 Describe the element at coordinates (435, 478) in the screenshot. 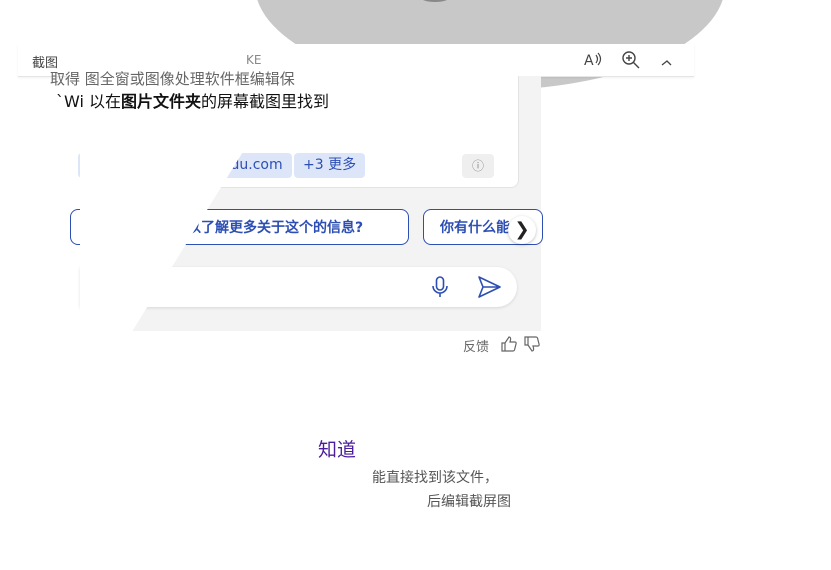

I see `result-snippet-line-1: 能直接找到该文件，` at that location.